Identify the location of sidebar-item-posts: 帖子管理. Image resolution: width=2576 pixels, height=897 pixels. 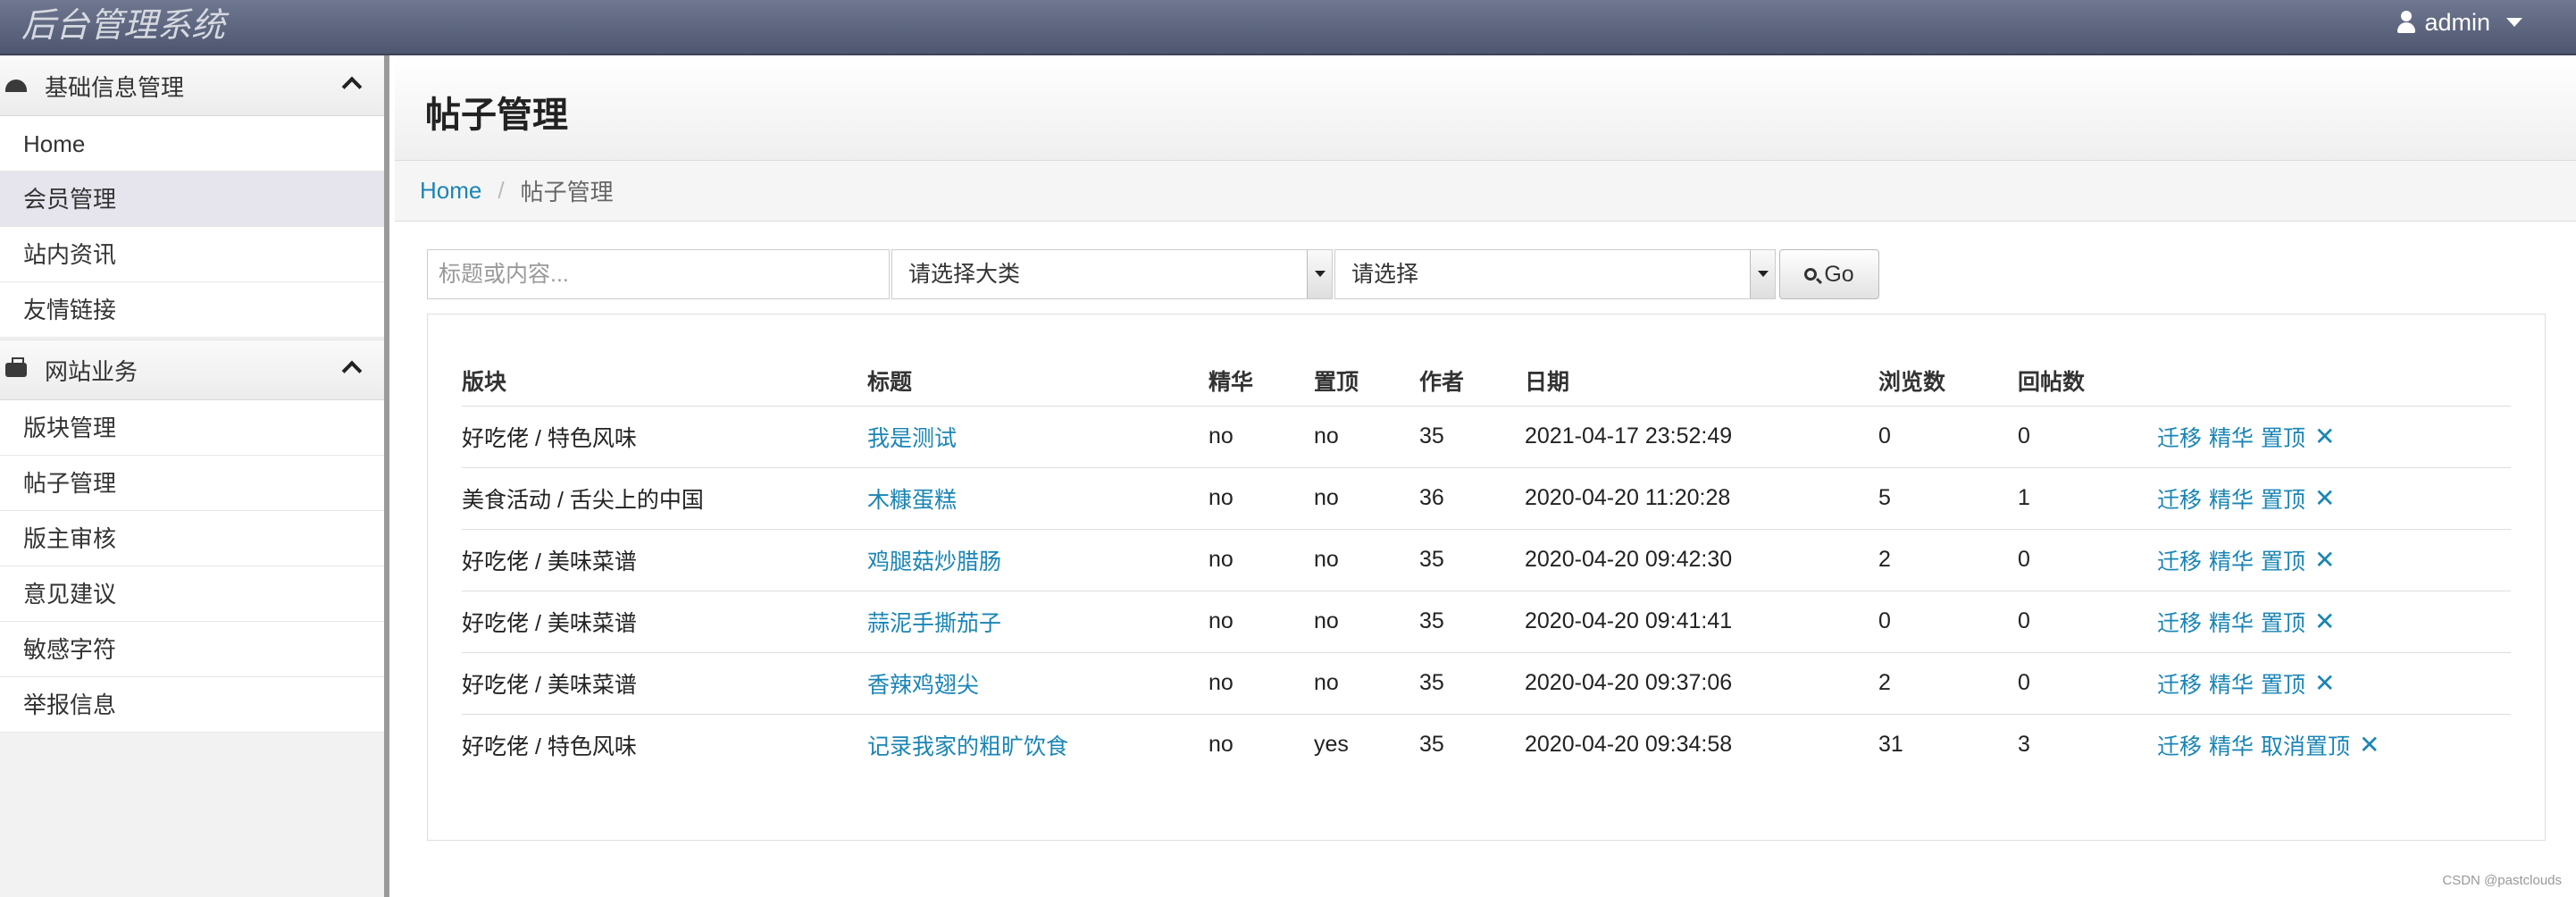
(192, 483).